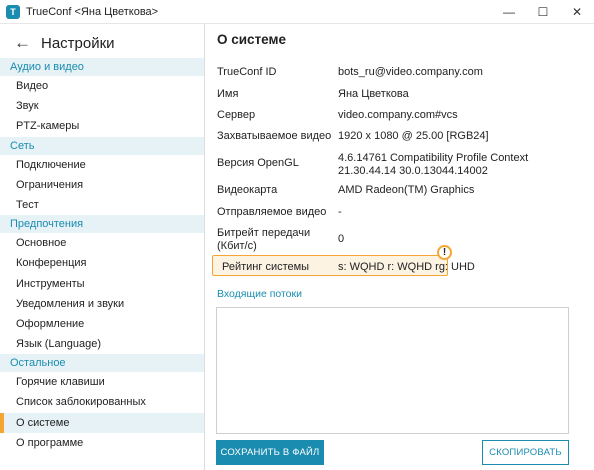  I want to click on close-button: ✕, so click(577, 12).